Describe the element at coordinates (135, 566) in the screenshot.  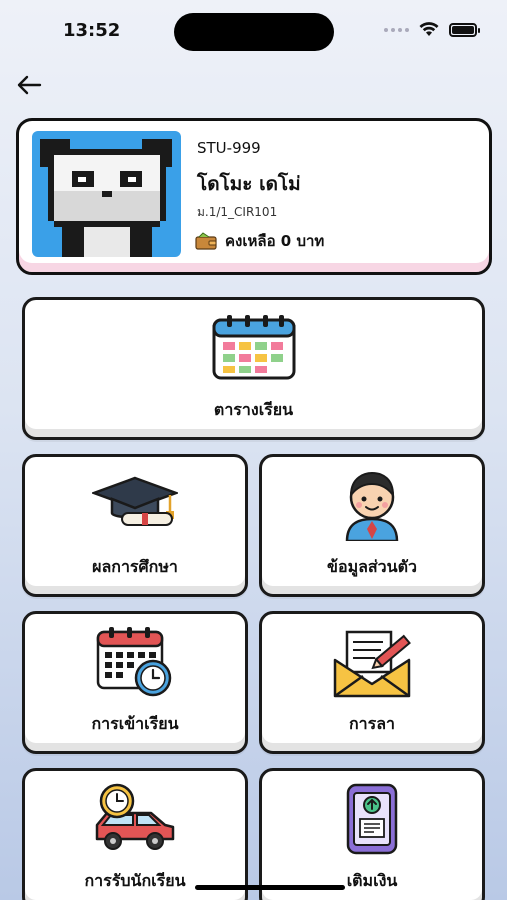
I see `grades-label: ผลการศึกษา` at that location.